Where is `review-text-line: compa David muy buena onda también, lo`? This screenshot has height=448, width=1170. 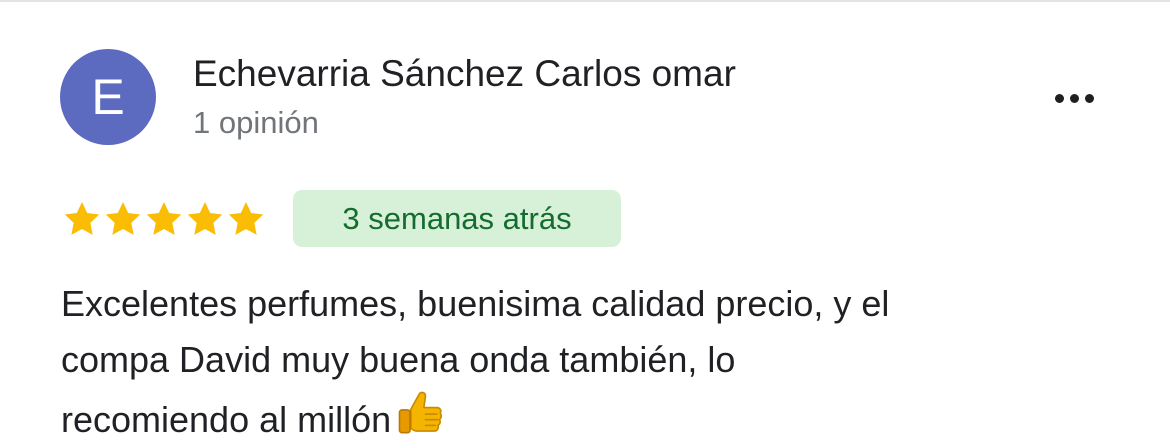
review-text-line: compa David muy buena onda también, lo is located at coordinates (398, 359).